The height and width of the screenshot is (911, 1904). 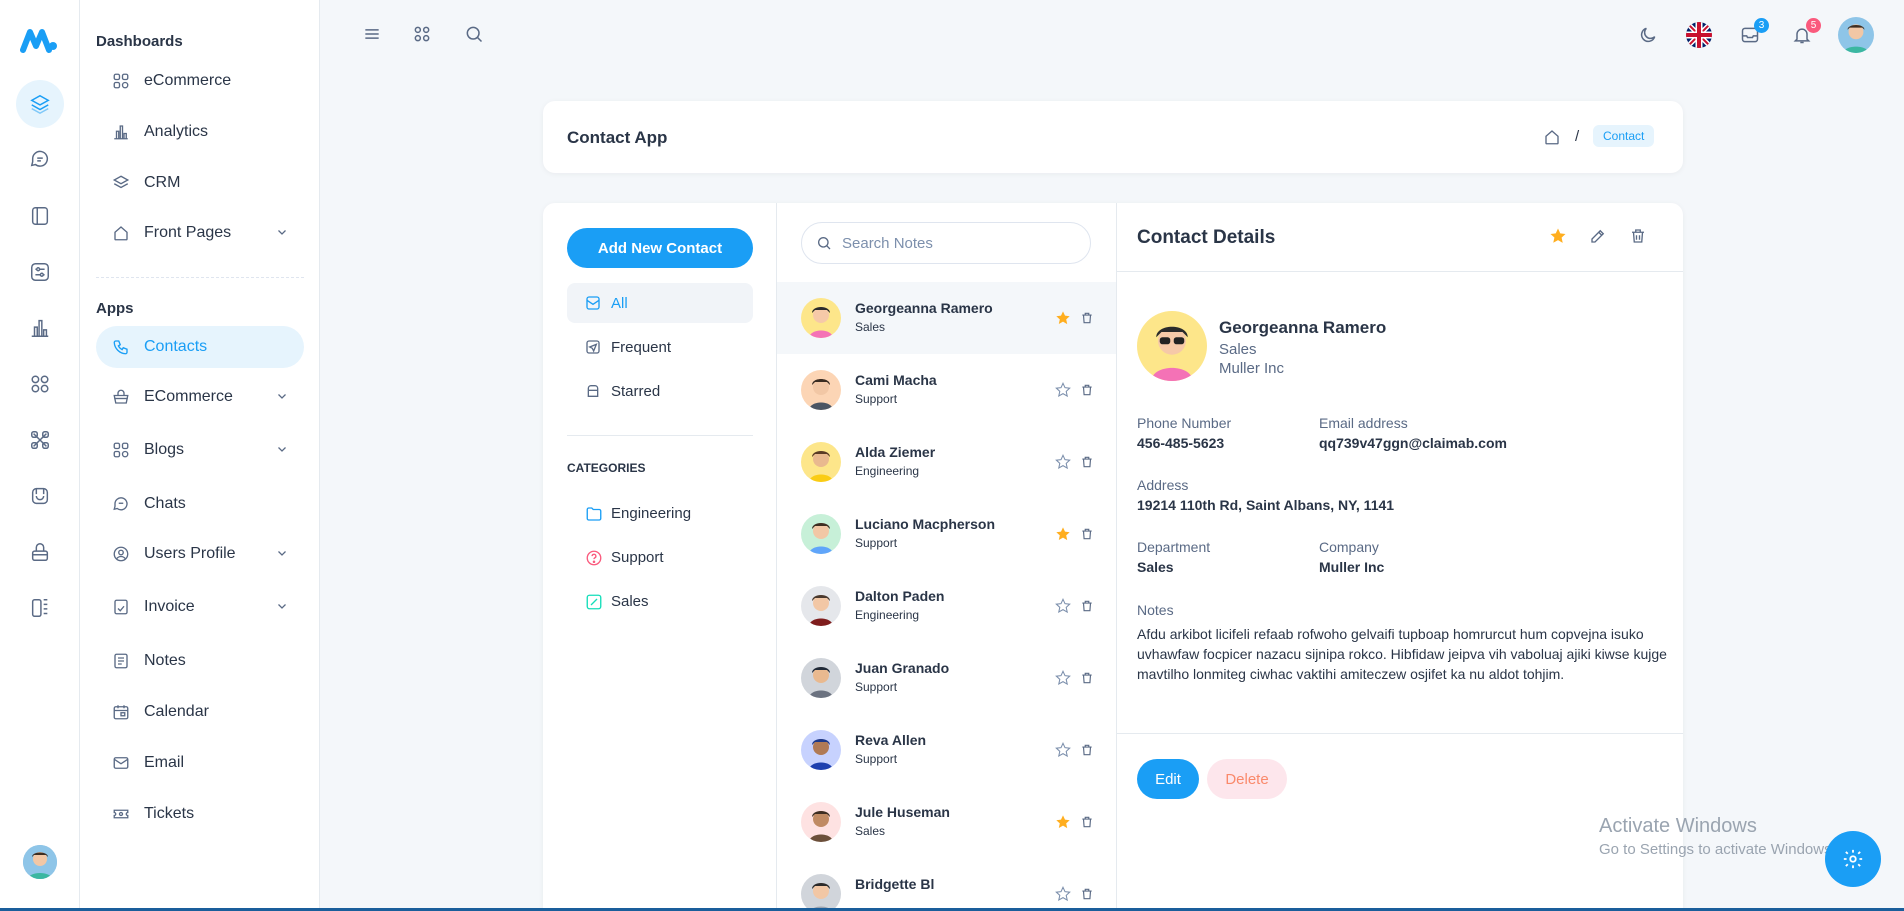 I want to click on settings-fab, so click(x=1853, y=859).